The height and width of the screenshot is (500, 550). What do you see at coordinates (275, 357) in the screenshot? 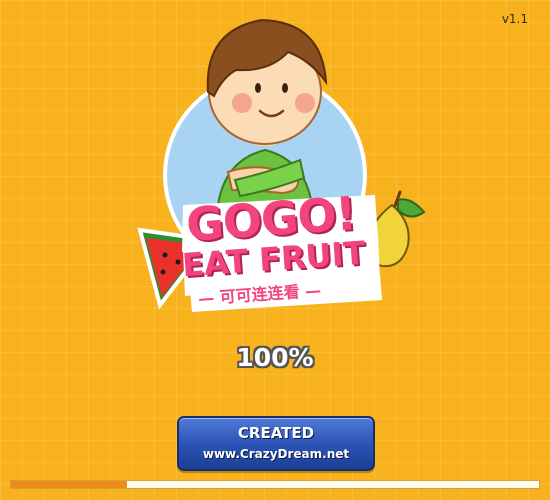
I see `loading-percent: 100%` at bounding box center [275, 357].